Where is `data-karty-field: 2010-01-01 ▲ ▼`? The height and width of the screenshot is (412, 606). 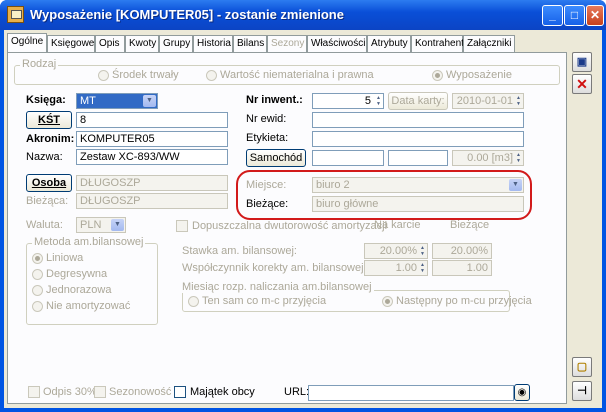
data-karty-field: 2010-01-01 ▲ ▼ is located at coordinates (488, 101).